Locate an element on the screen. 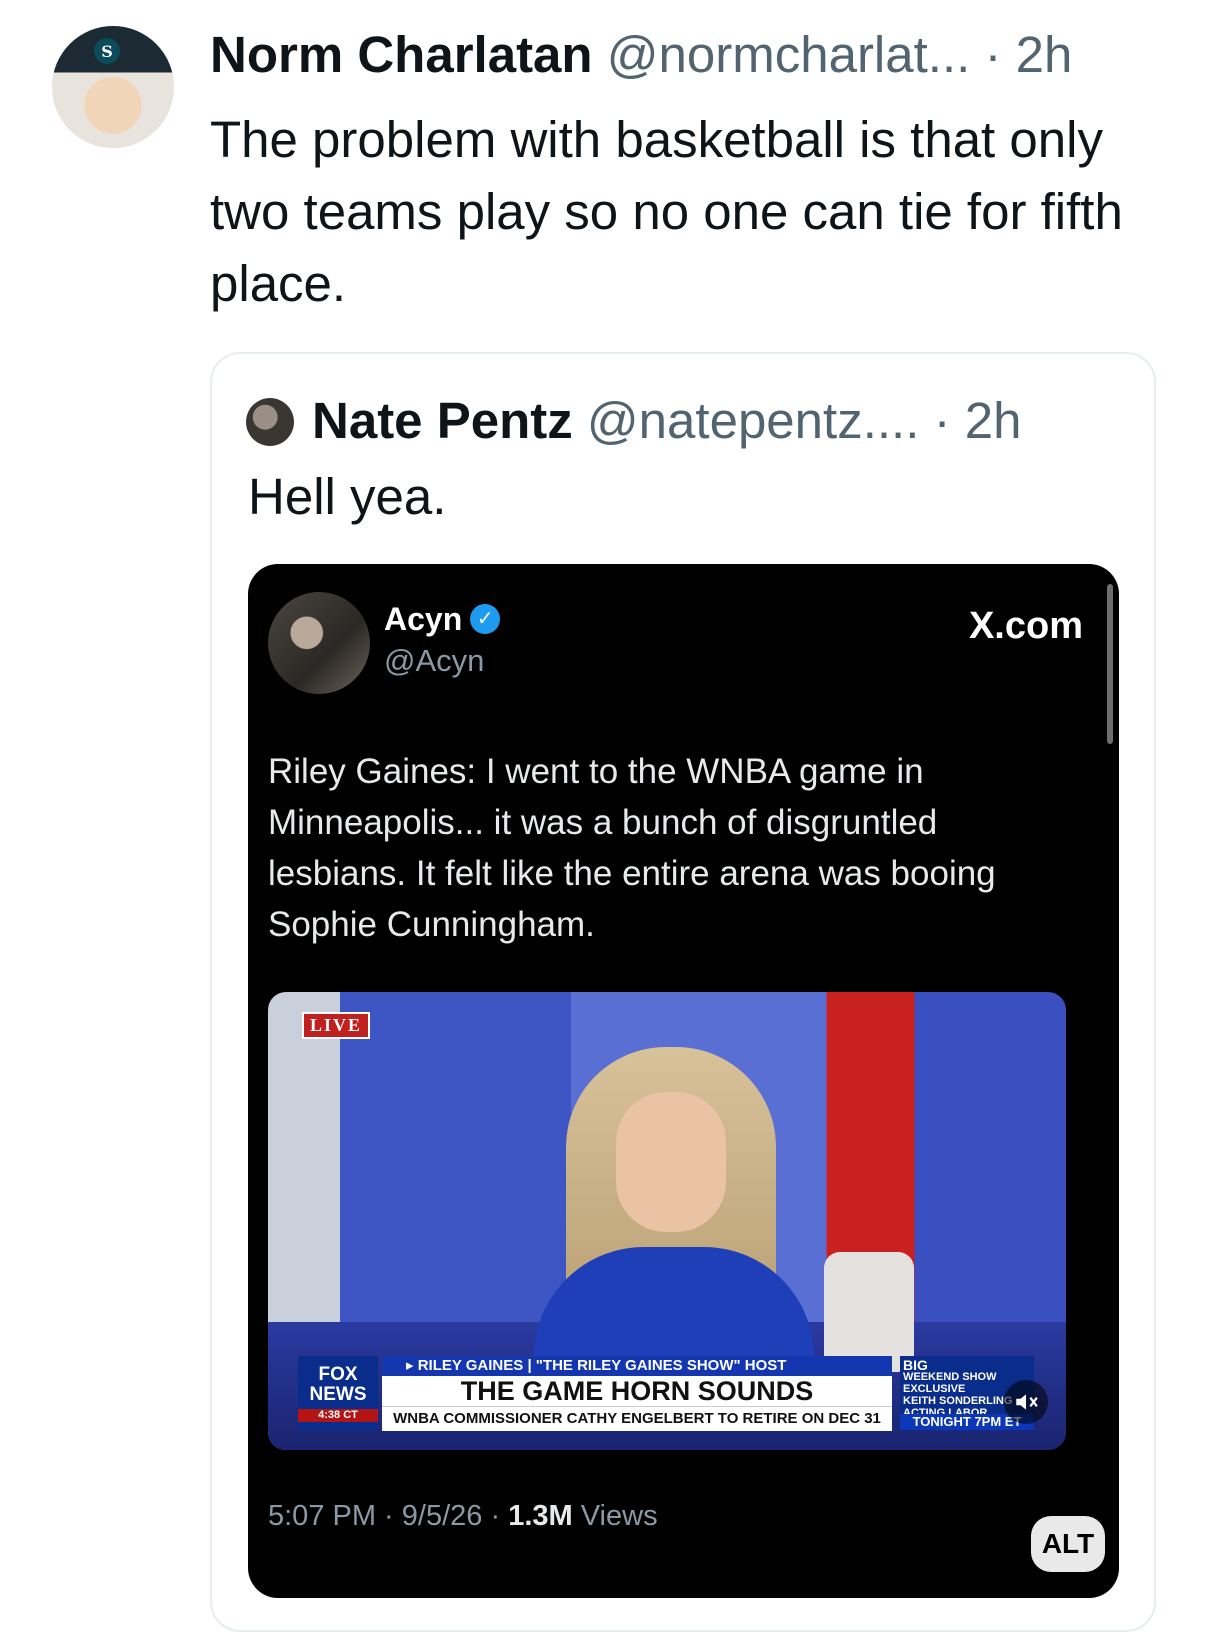 This screenshot has height=1641, width=1206. broadcast-clock: 4:38 CT is located at coordinates (338, 1415).